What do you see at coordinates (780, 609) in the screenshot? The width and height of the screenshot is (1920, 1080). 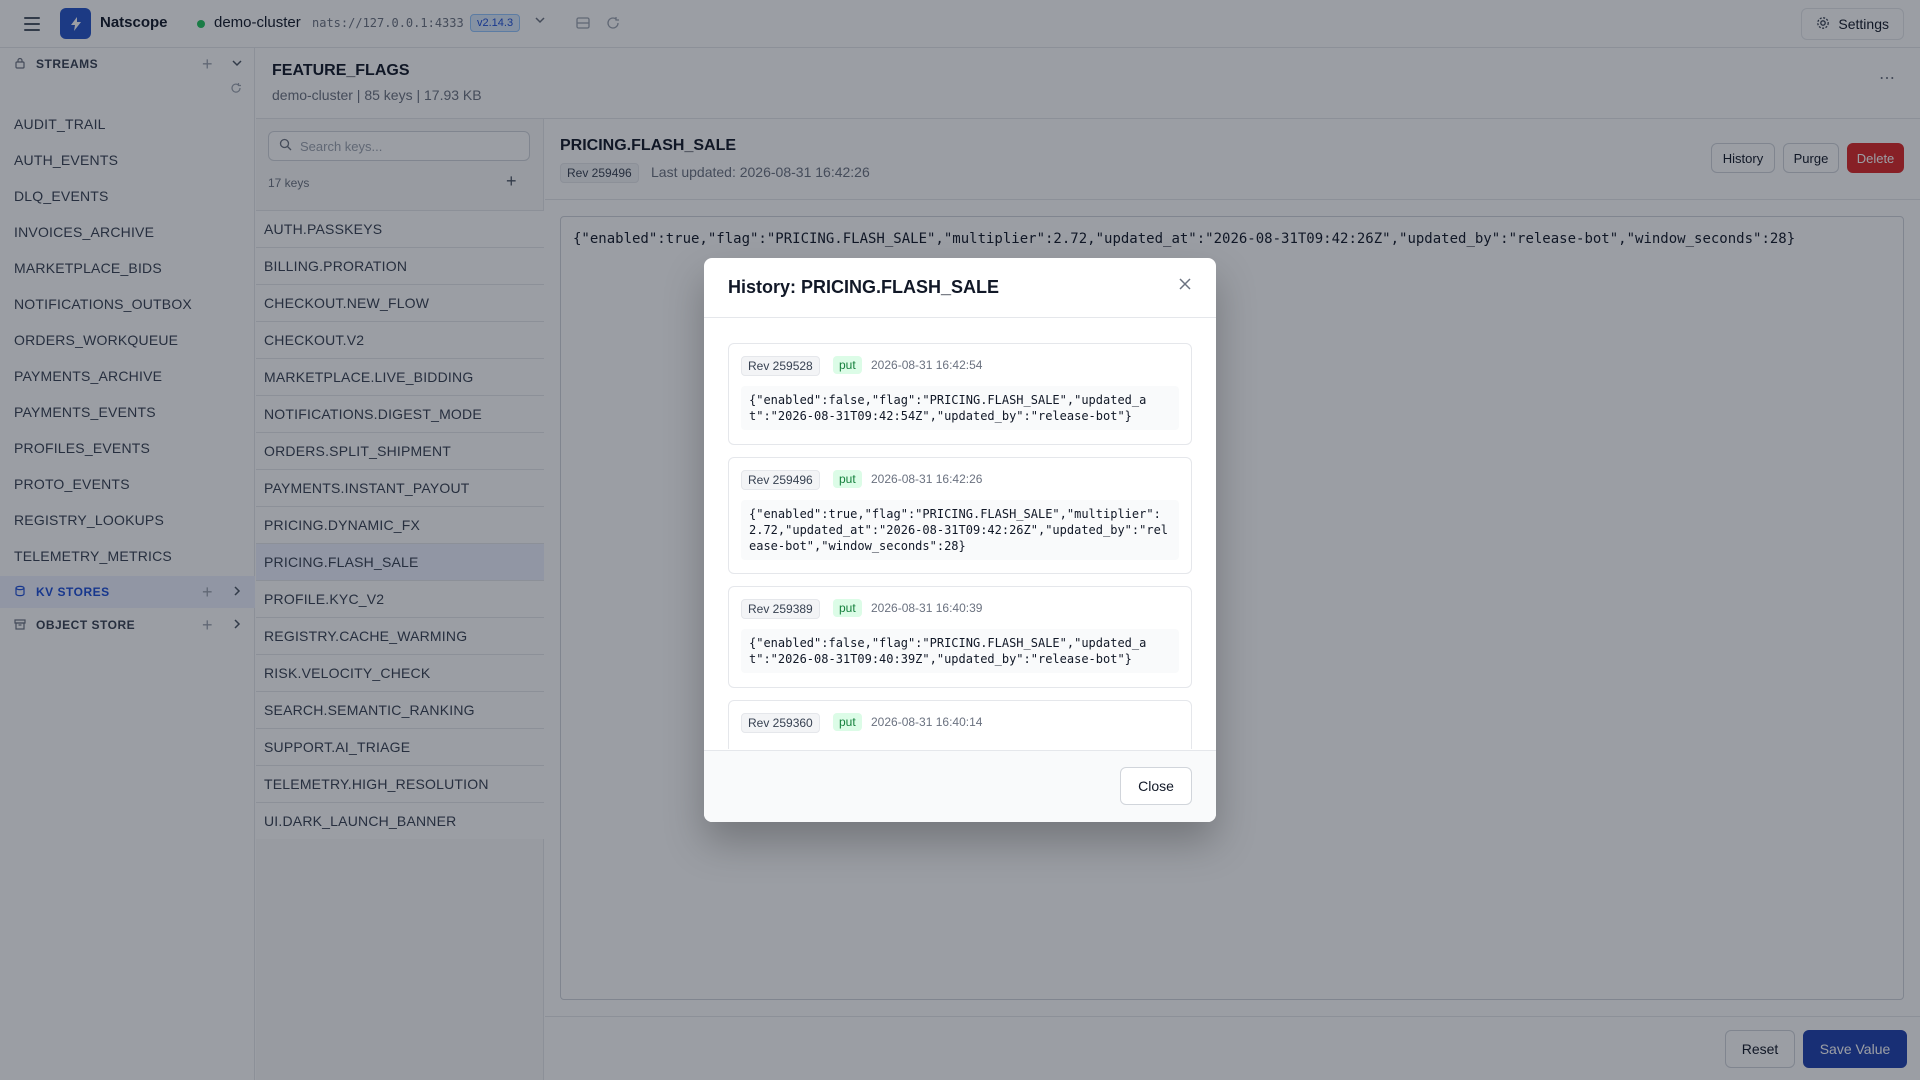 I see `history-rev-badge: Rev 259389` at bounding box center [780, 609].